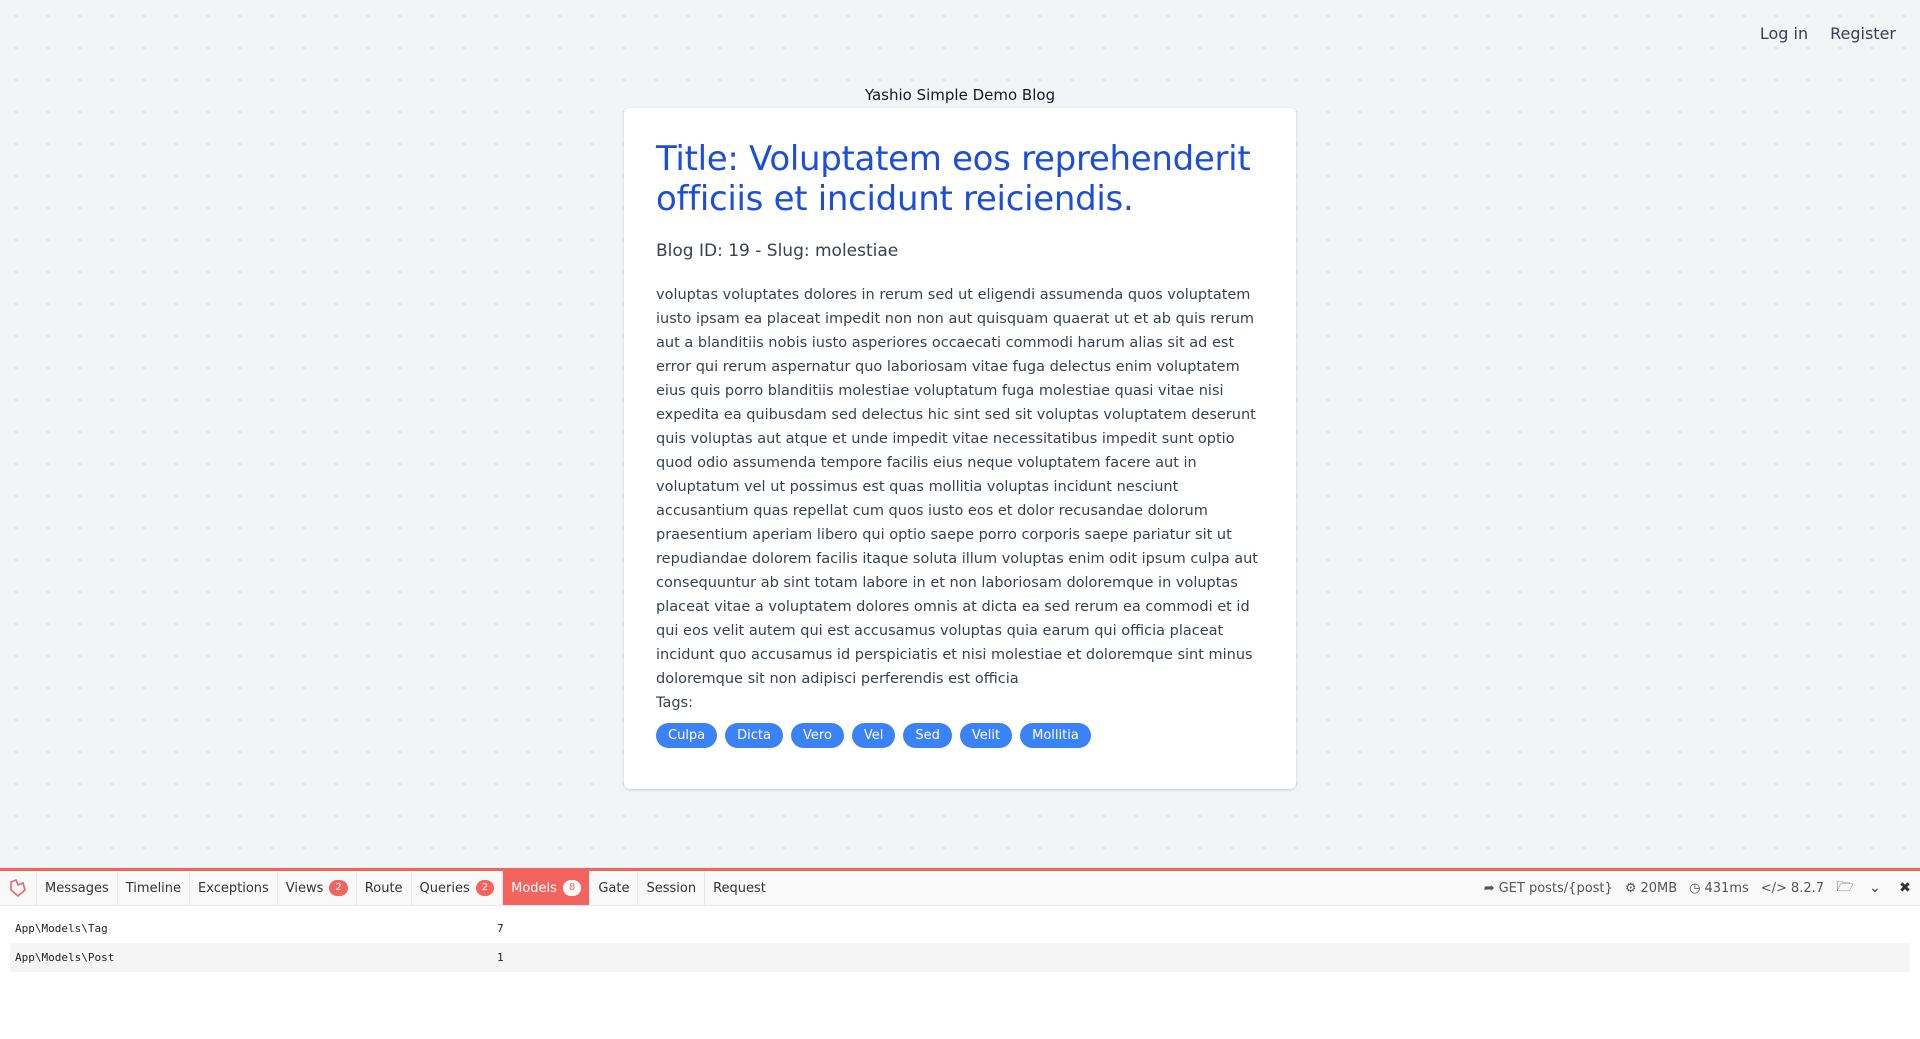 This screenshot has width=1920, height=1039. I want to click on tab-request: Request, so click(739, 888).